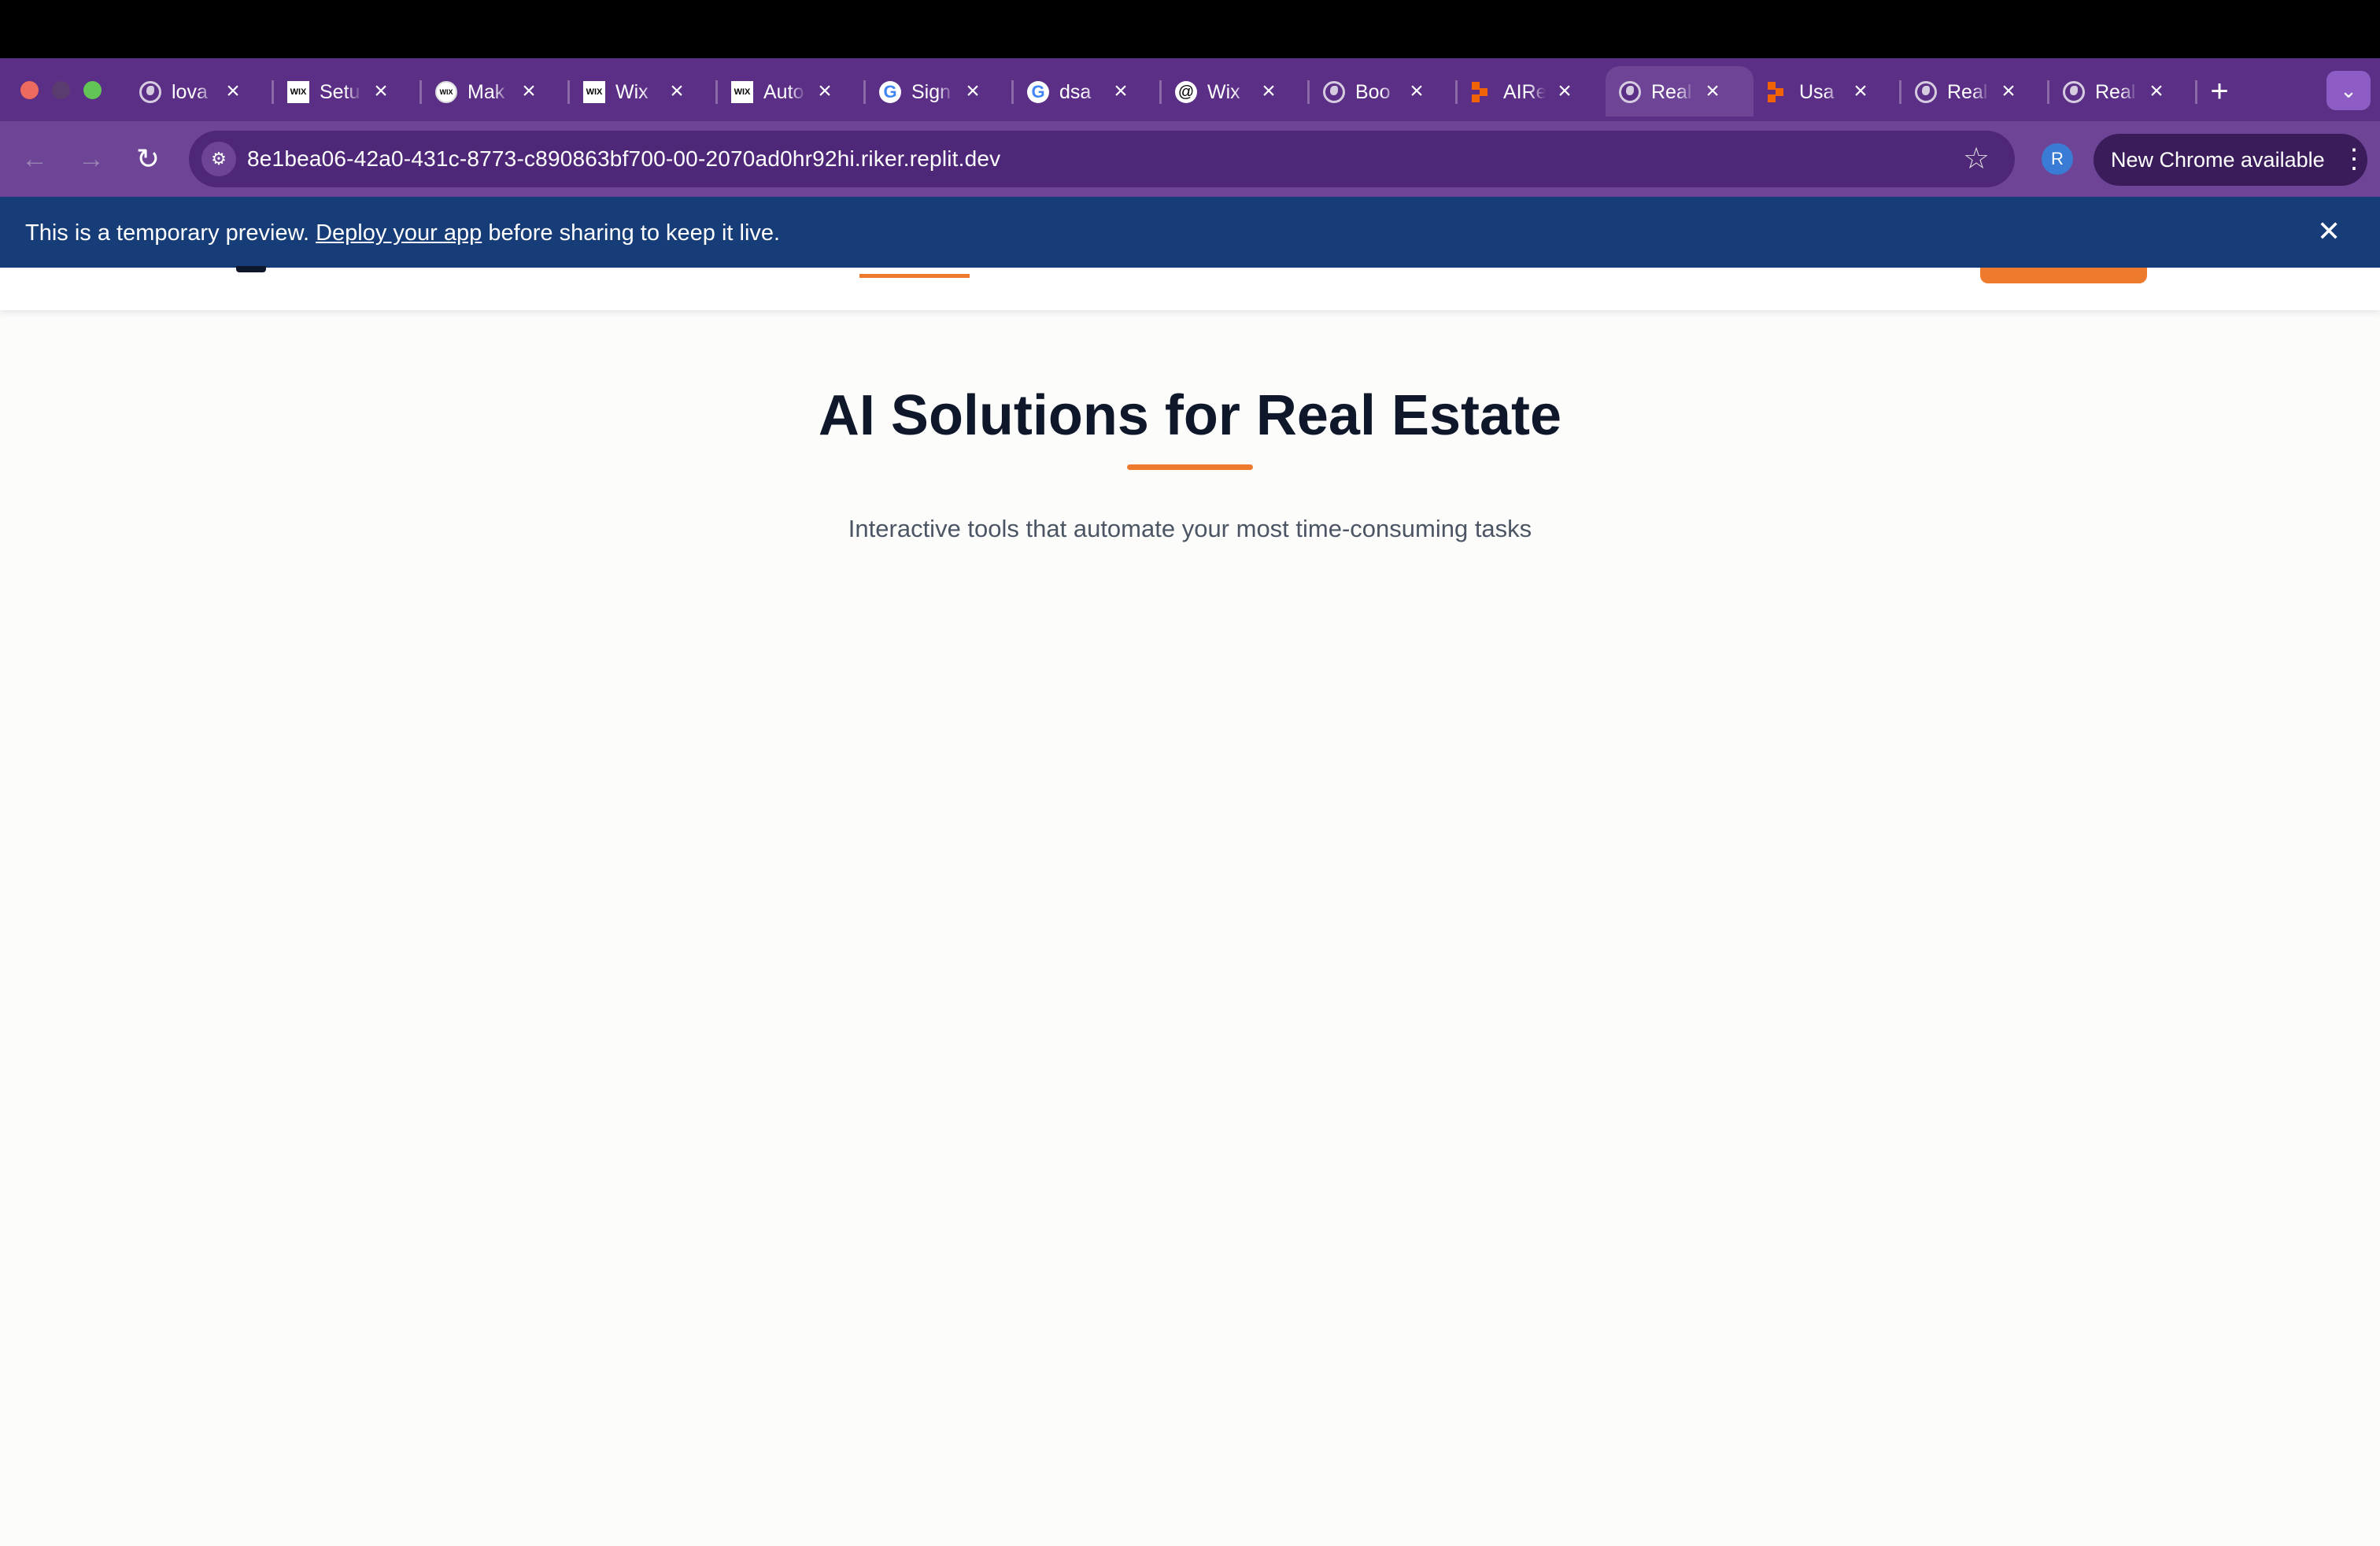  I want to click on tab-search-button: ⌄, so click(2348, 90).